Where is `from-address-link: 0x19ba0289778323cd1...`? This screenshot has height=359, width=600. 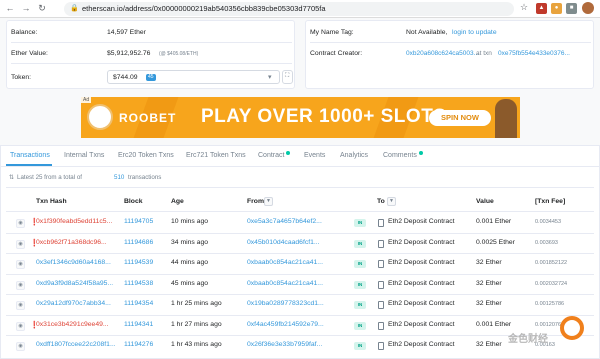
from-address-link: 0x19ba0289778323cd1... is located at coordinates (285, 303).